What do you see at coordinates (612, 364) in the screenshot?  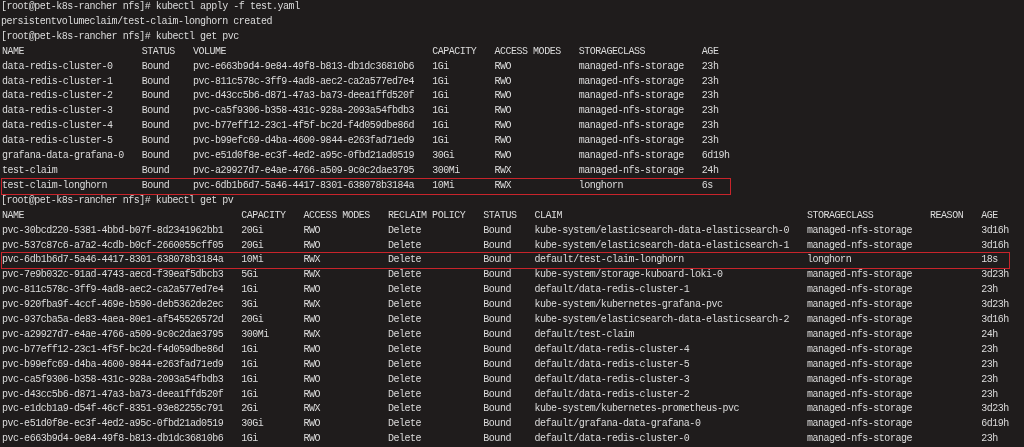 I see `table-cell-text: default/data-redis-cluster-5` at bounding box center [612, 364].